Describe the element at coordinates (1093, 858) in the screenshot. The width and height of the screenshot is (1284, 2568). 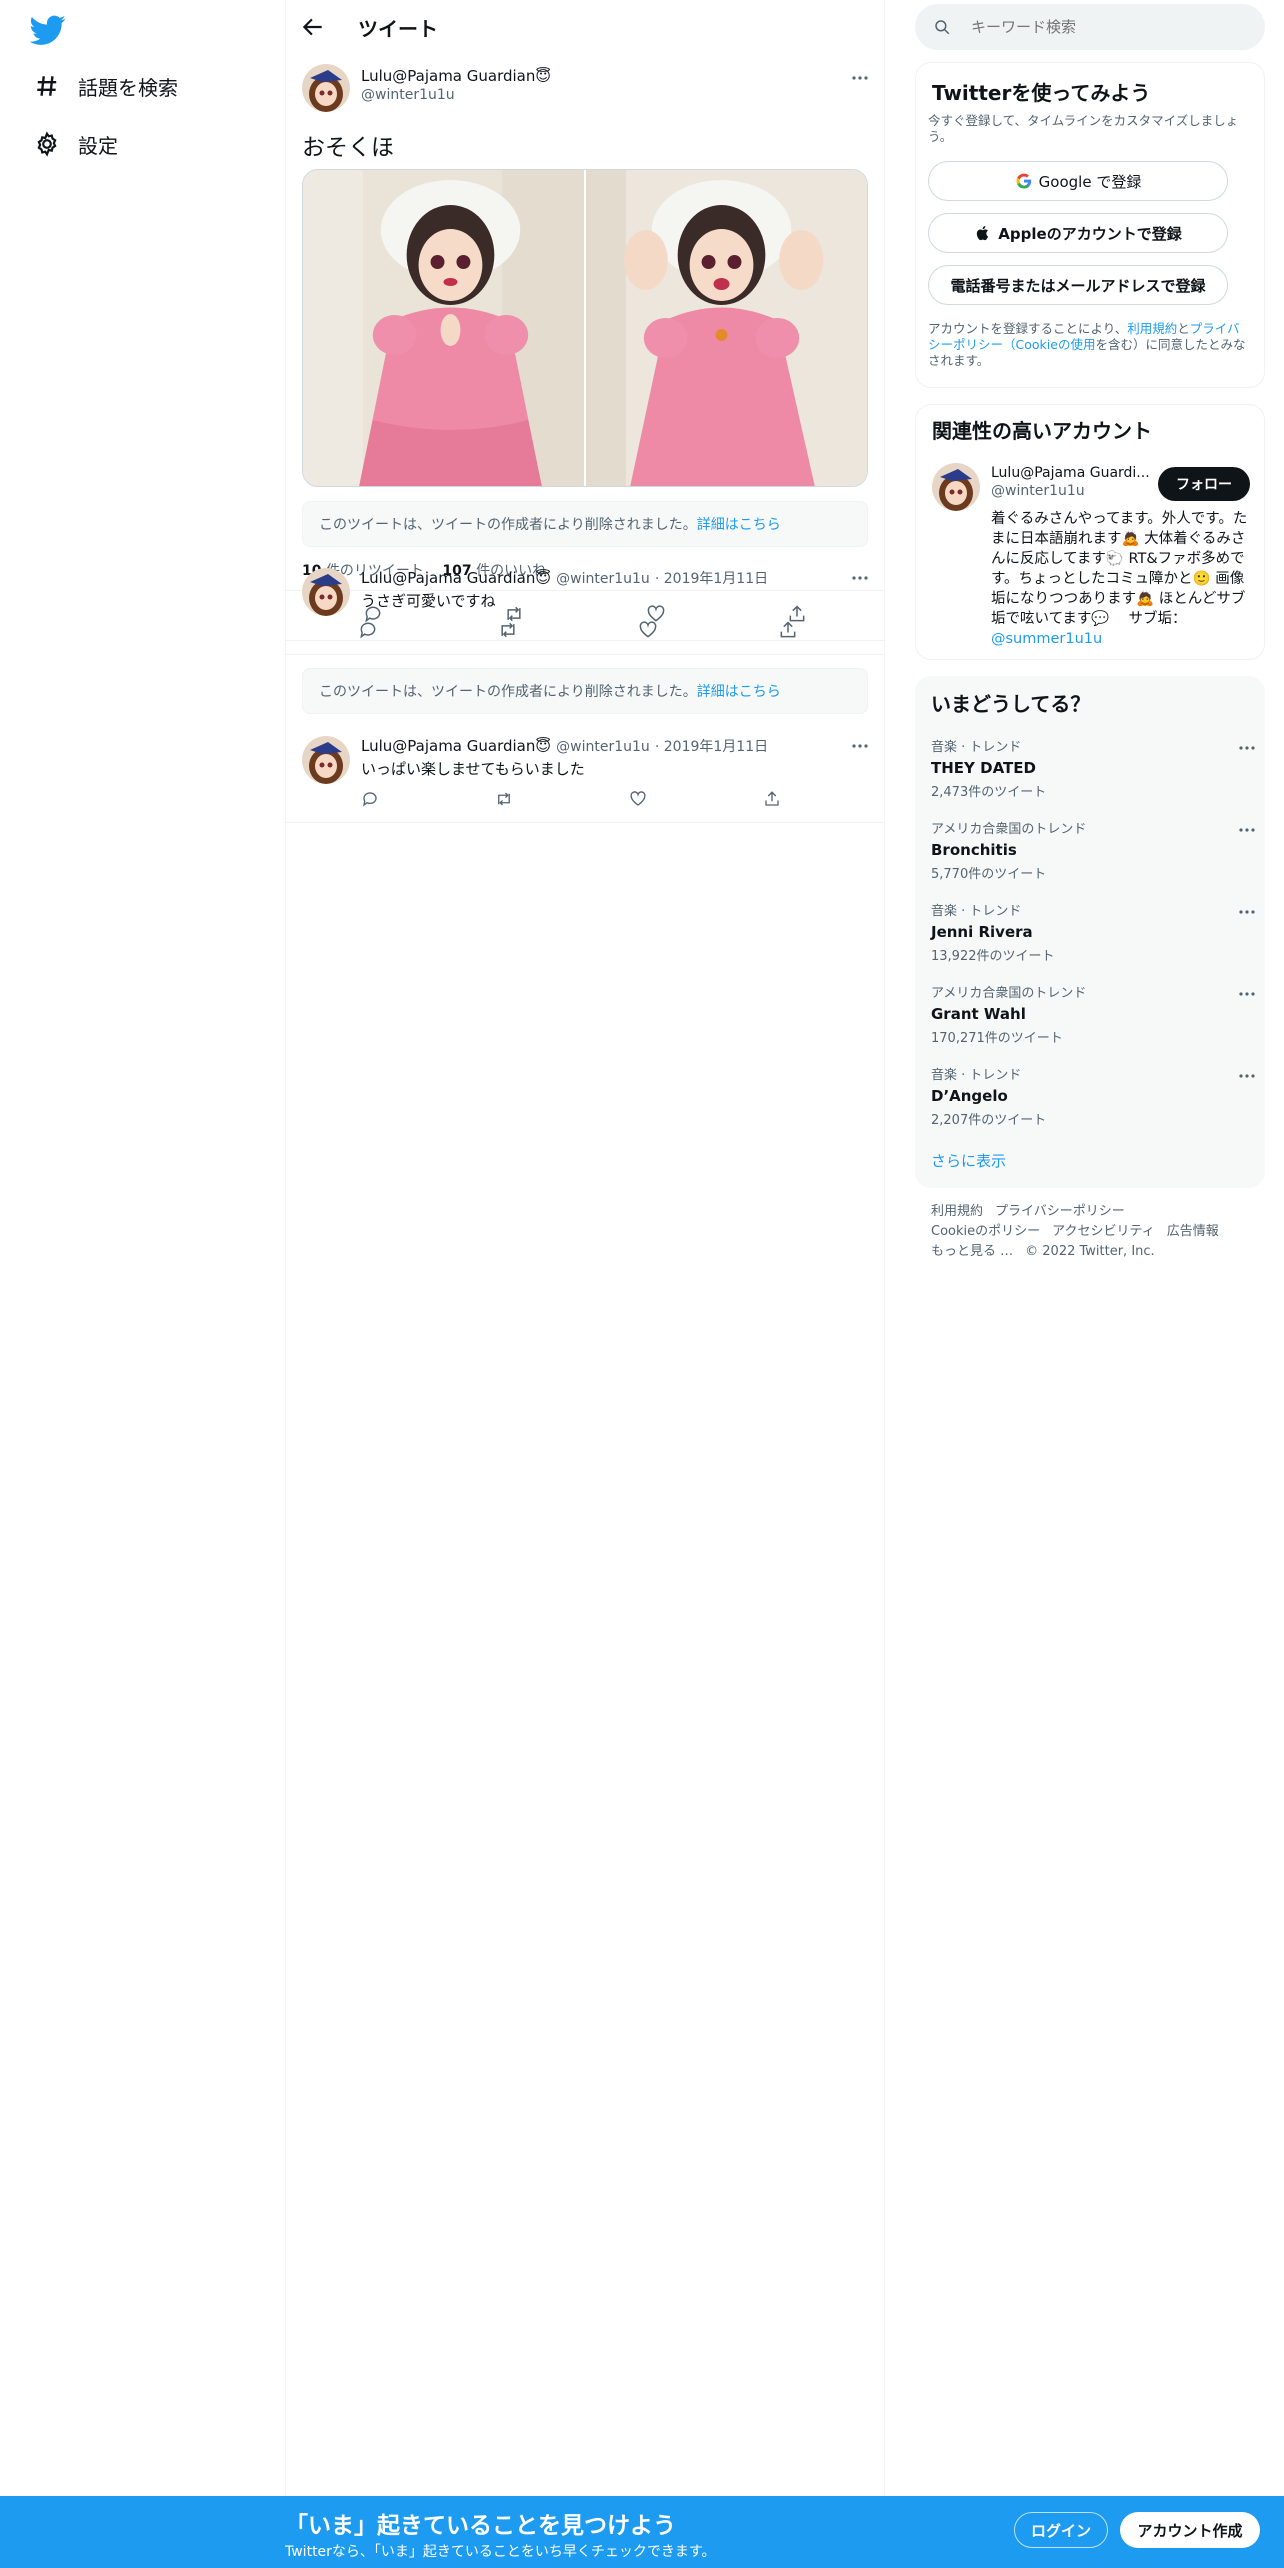
I see `trend-item: アメリカ合衆国のトレンド Bronchitis 5,770件のツイート` at that location.